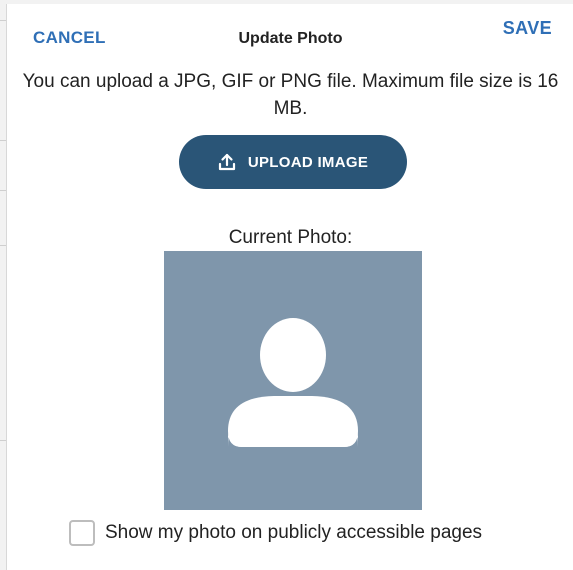  What do you see at coordinates (82, 533) in the screenshot?
I see `show-photo-publicly-checkbox` at bounding box center [82, 533].